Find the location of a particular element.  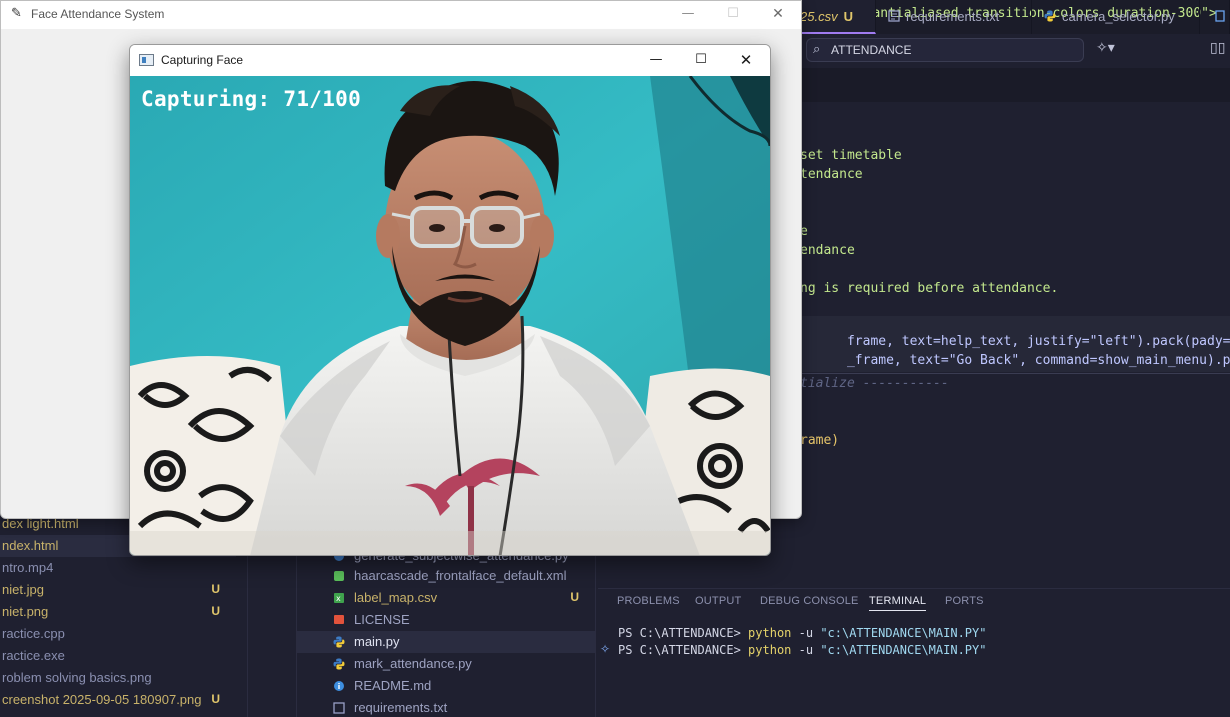

face-window-titlebar: ✎ Face Attendance System — ☐ ✕ is located at coordinates (401, 15).